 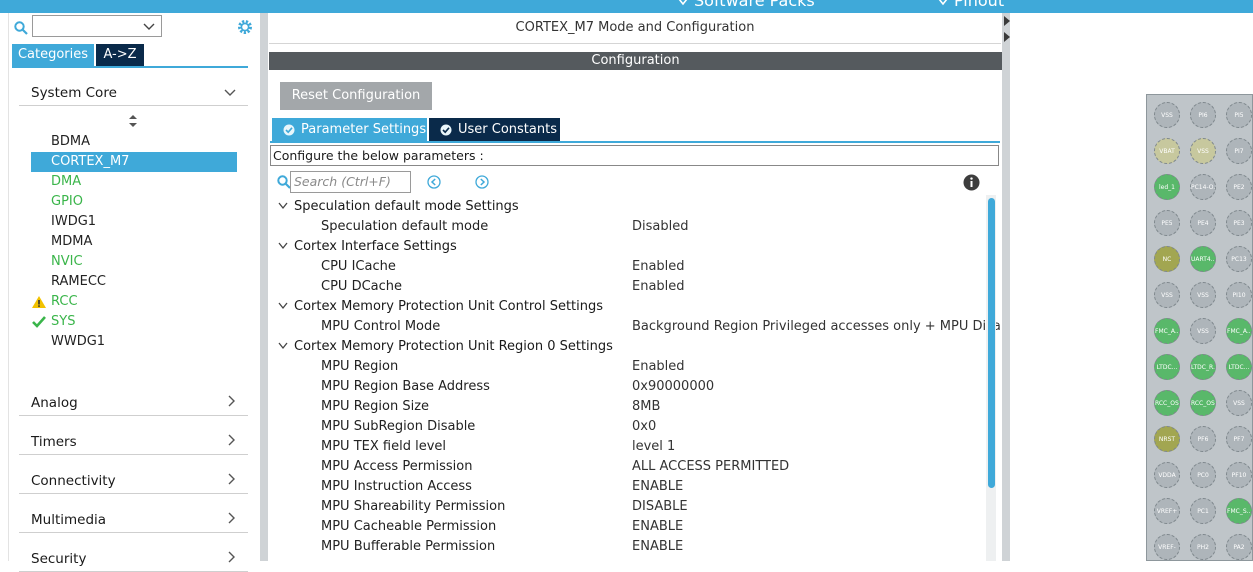 What do you see at coordinates (1167, 475) in the screenshot?
I see `chip-pin: VDDA` at bounding box center [1167, 475].